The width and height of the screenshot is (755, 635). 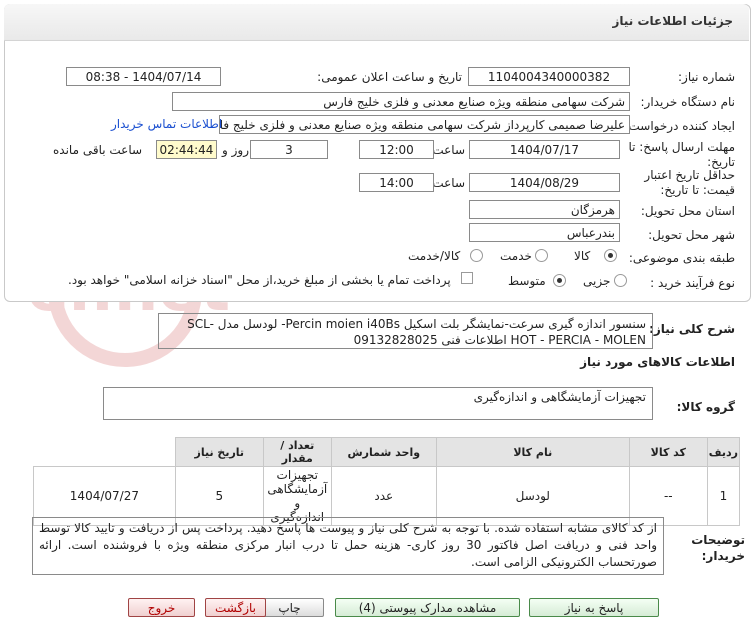 I want to click on province-field: هرمزگان, so click(x=544, y=209).